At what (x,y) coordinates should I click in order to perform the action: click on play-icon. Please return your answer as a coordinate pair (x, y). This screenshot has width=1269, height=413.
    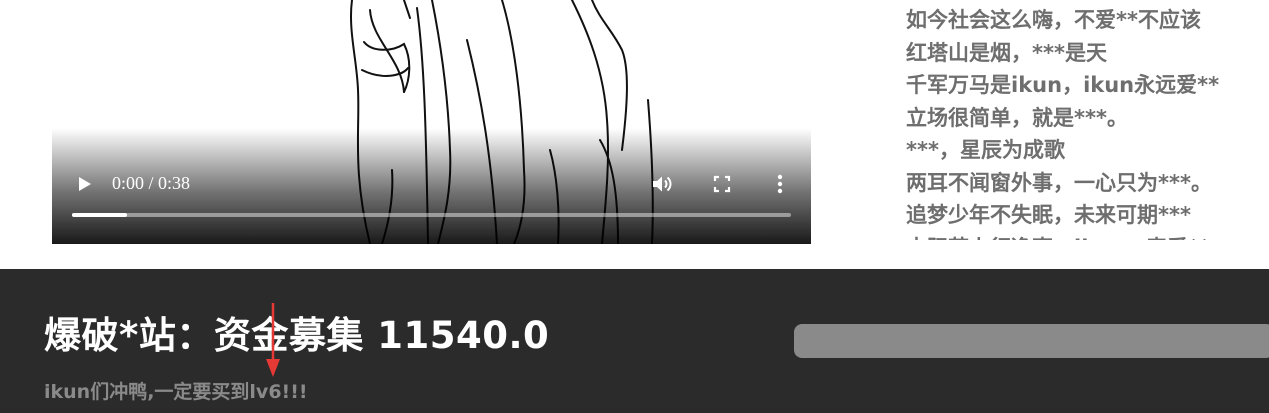
    Looking at the image, I should click on (85, 184).